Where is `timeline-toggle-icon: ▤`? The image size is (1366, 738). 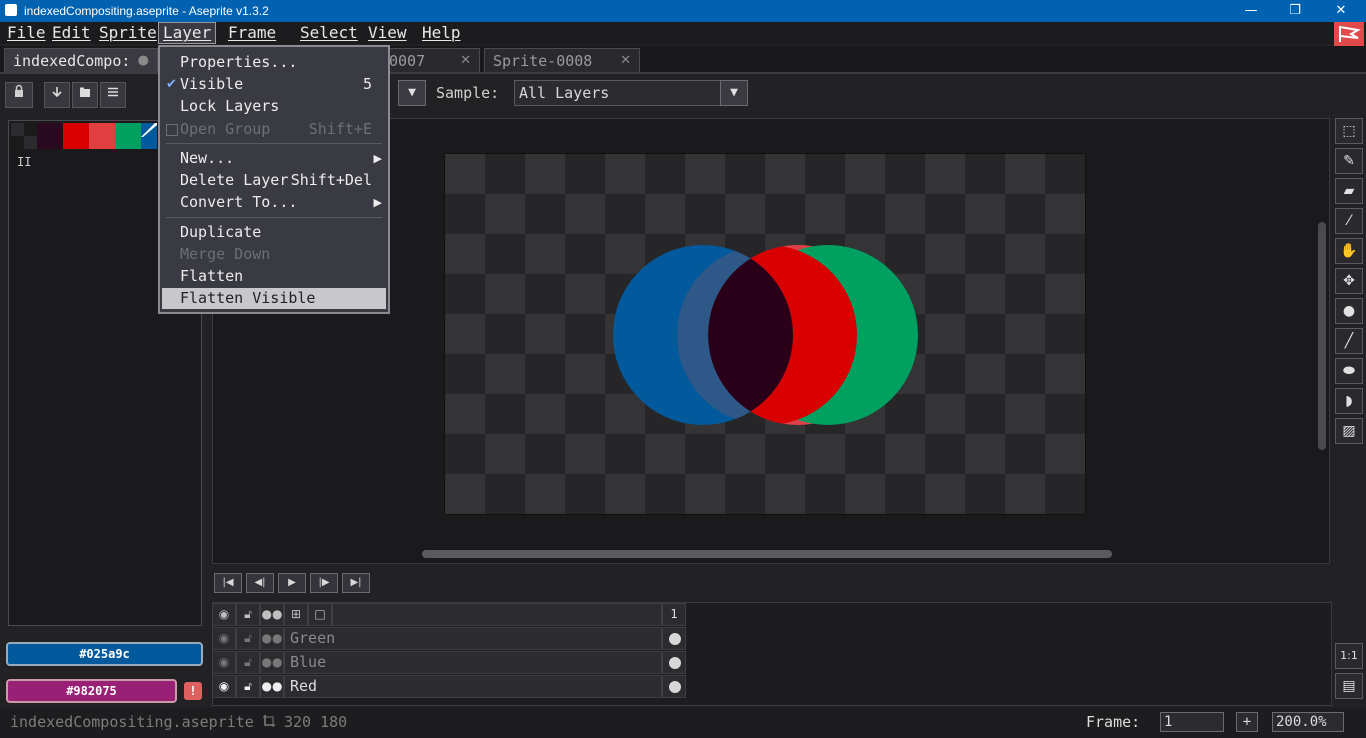
timeline-toggle-icon: ▤ is located at coordinates (1349, 686).